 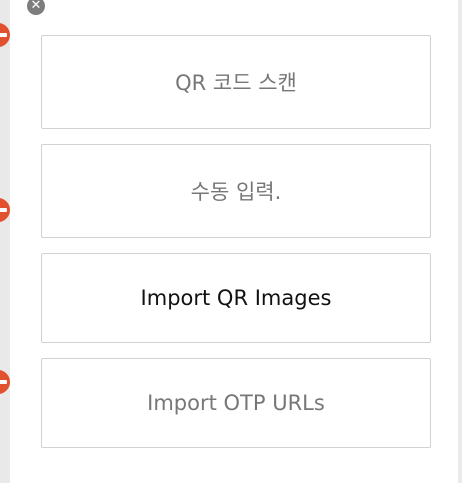 I want to click on scan-qr-code-label: QR 코드 스캔, so click(x=236, y=83).